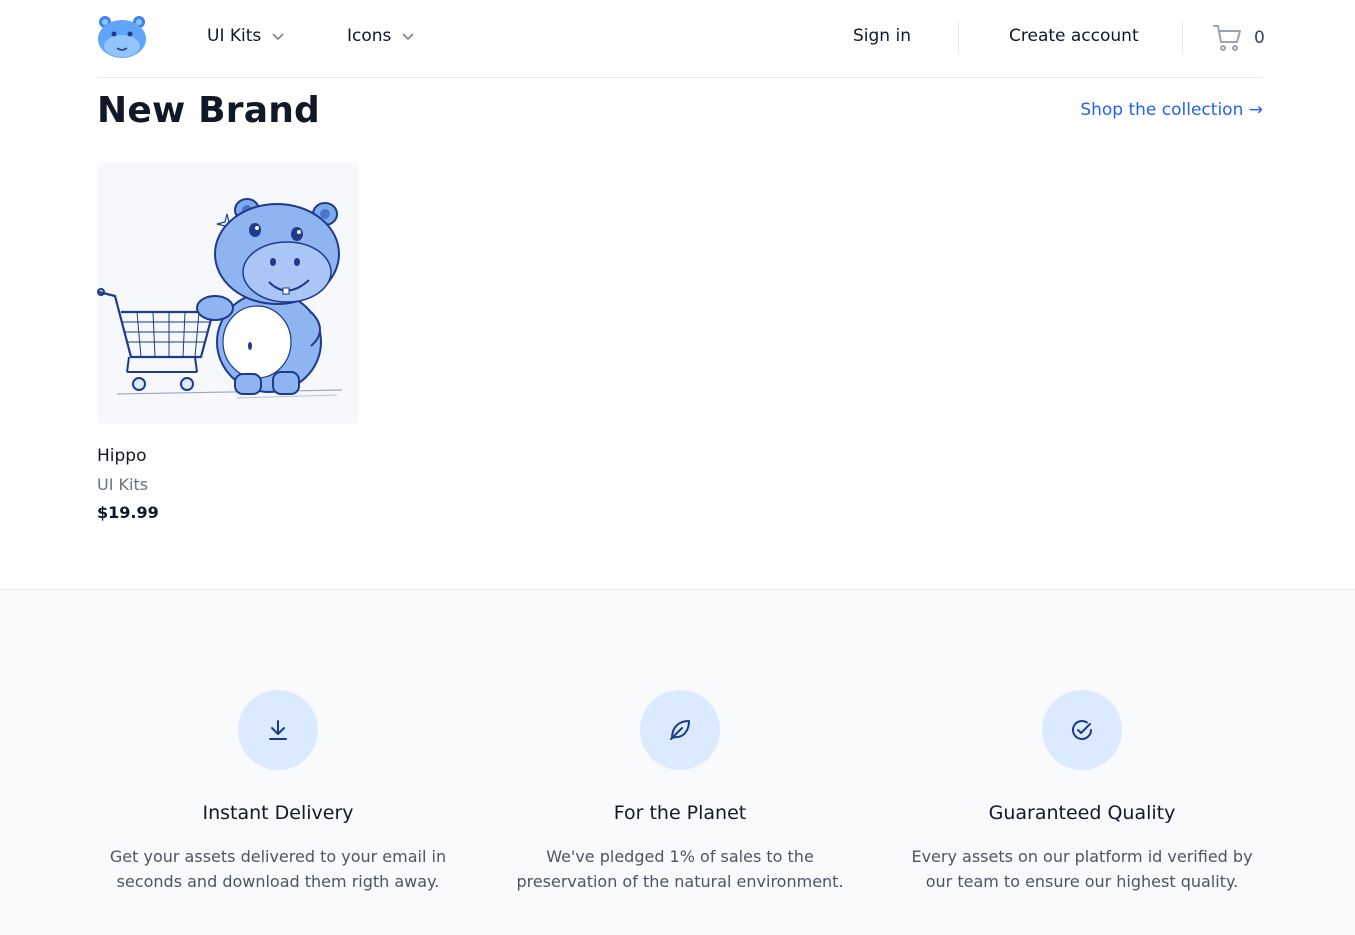 Image resolution: width=1355 pixels, height=935 pixels. I want to click on section-header: New Brand Shop the collection →, so click(680, 118).